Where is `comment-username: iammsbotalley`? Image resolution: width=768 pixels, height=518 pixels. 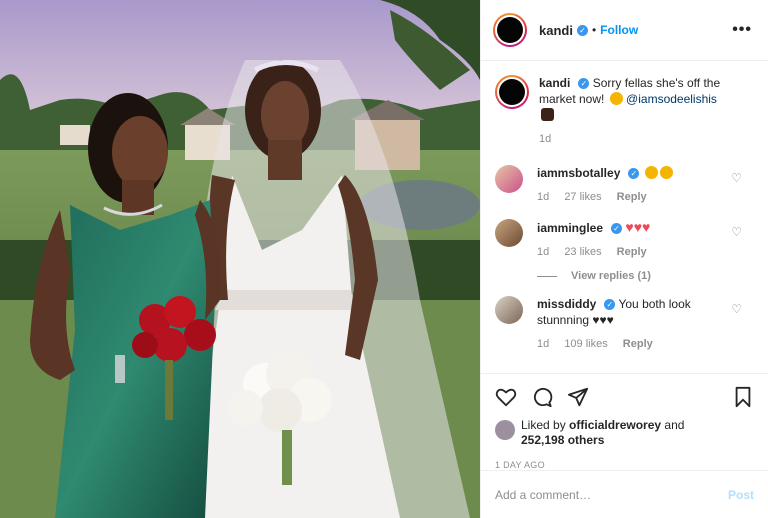
comment-username: iammsbotalley is located at coordinates (578, 173).